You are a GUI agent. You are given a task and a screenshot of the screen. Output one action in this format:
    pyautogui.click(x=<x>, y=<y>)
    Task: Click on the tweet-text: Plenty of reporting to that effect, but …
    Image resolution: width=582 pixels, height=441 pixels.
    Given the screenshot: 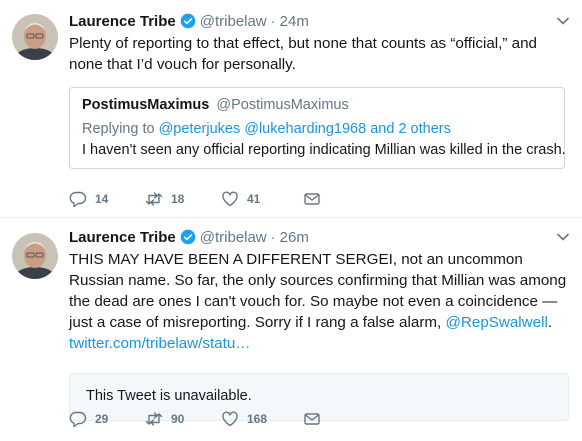 What is the action you would take?
    pyautogui.click(x=303, y=54)
    